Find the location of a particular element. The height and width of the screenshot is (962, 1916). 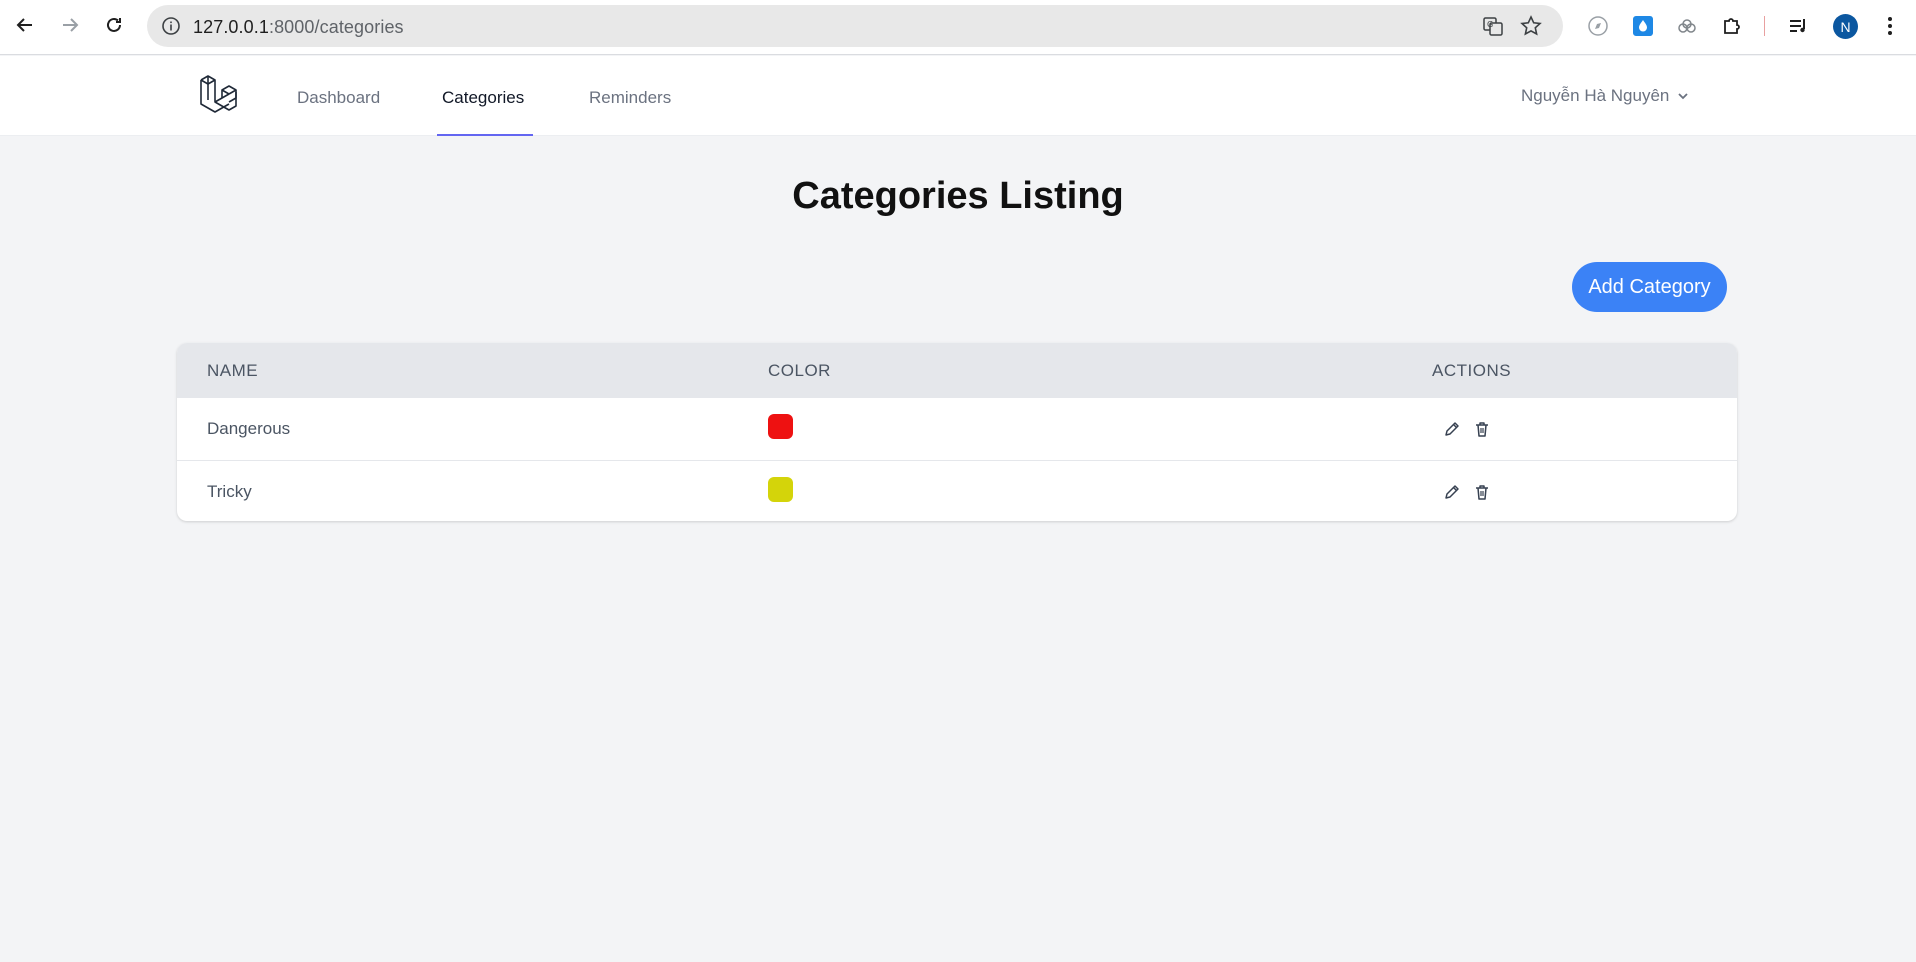

extensions-puzzle-icon is located at coordinates (1732, 26).